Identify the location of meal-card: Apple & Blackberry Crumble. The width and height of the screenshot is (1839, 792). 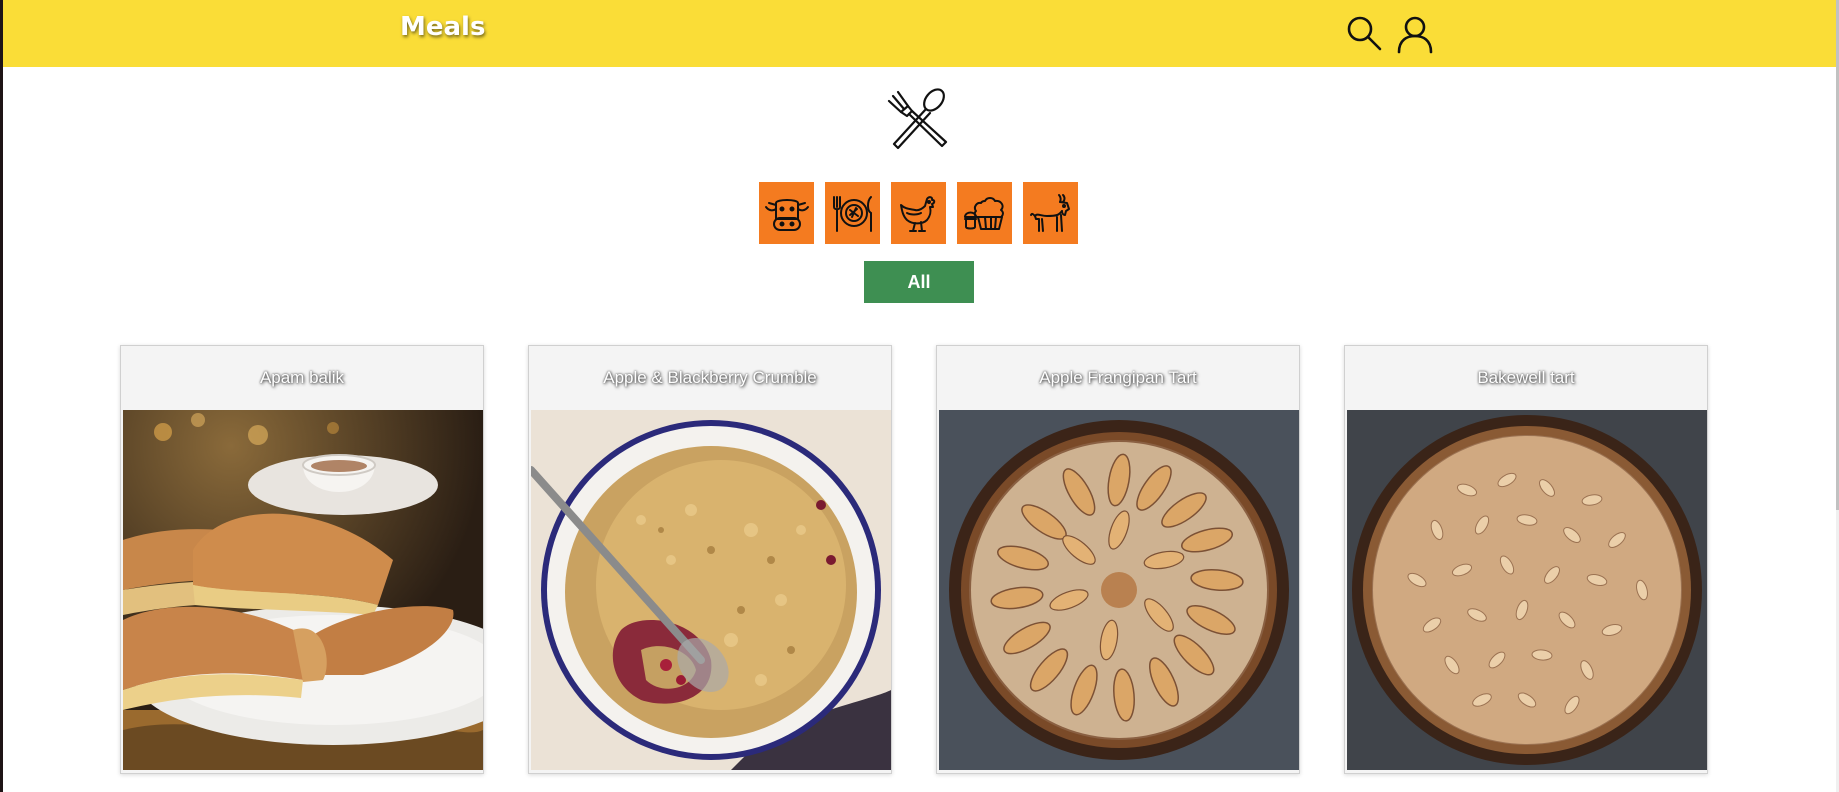
(710, 559).